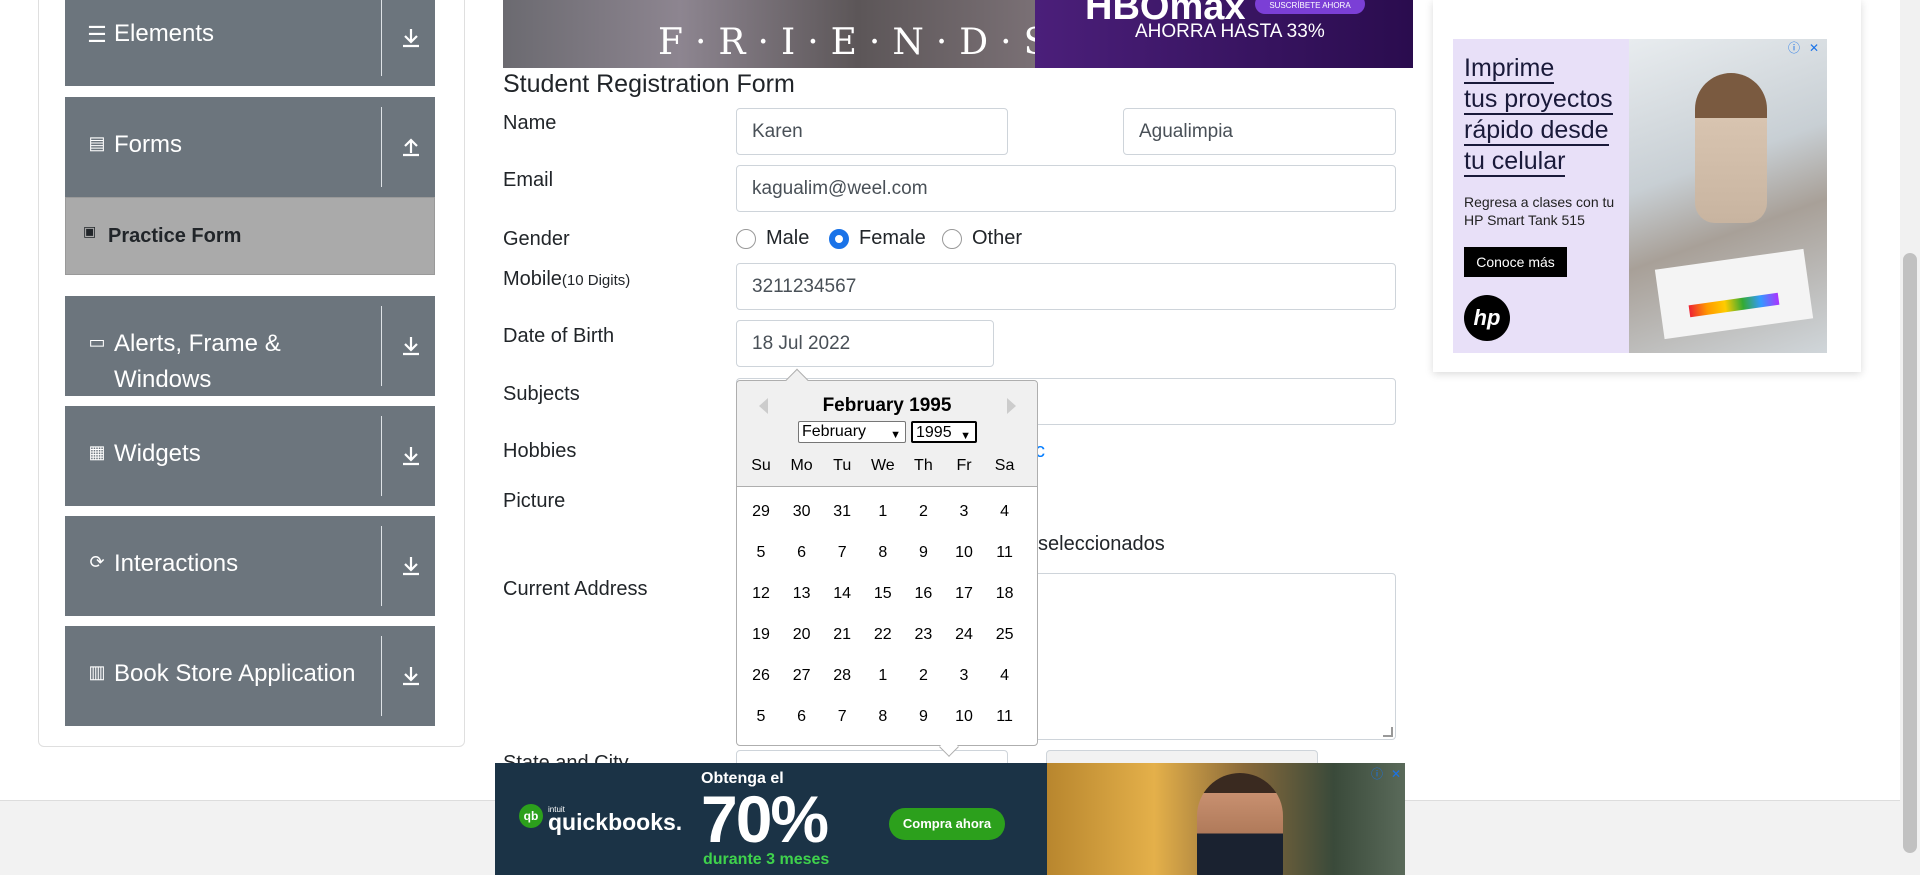 The height and width of the screenshot is (875, 1920). What do you see at coordinates (802, 676) in the screenshot?
I see `calendar-day: 27` at bounding box center [802, 676].